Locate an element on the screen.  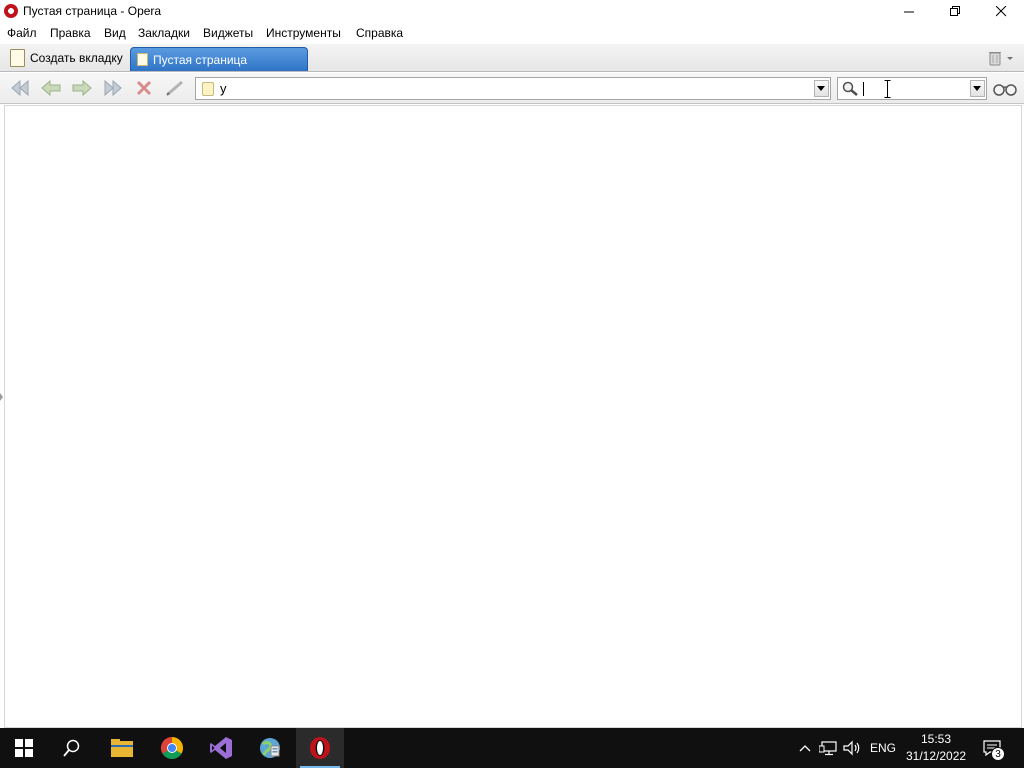
rewind-icon is located at coordinates (20, 88).